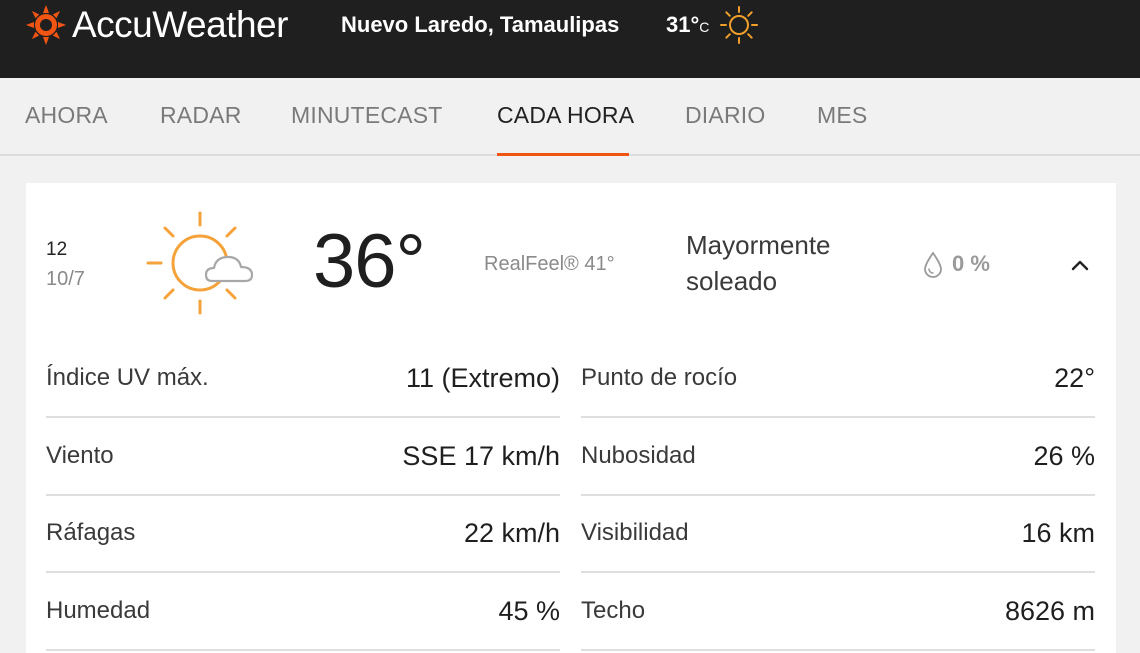 The width and height of the screenshot is (1140, 653). Describe the element at coordinates (1049, 611) in the screenshot. I see `detail-value: 8626 m` at that location.